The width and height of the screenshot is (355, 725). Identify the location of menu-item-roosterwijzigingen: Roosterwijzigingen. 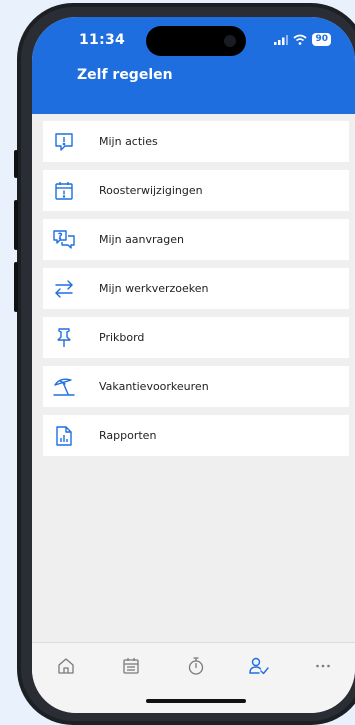
(196, 190).